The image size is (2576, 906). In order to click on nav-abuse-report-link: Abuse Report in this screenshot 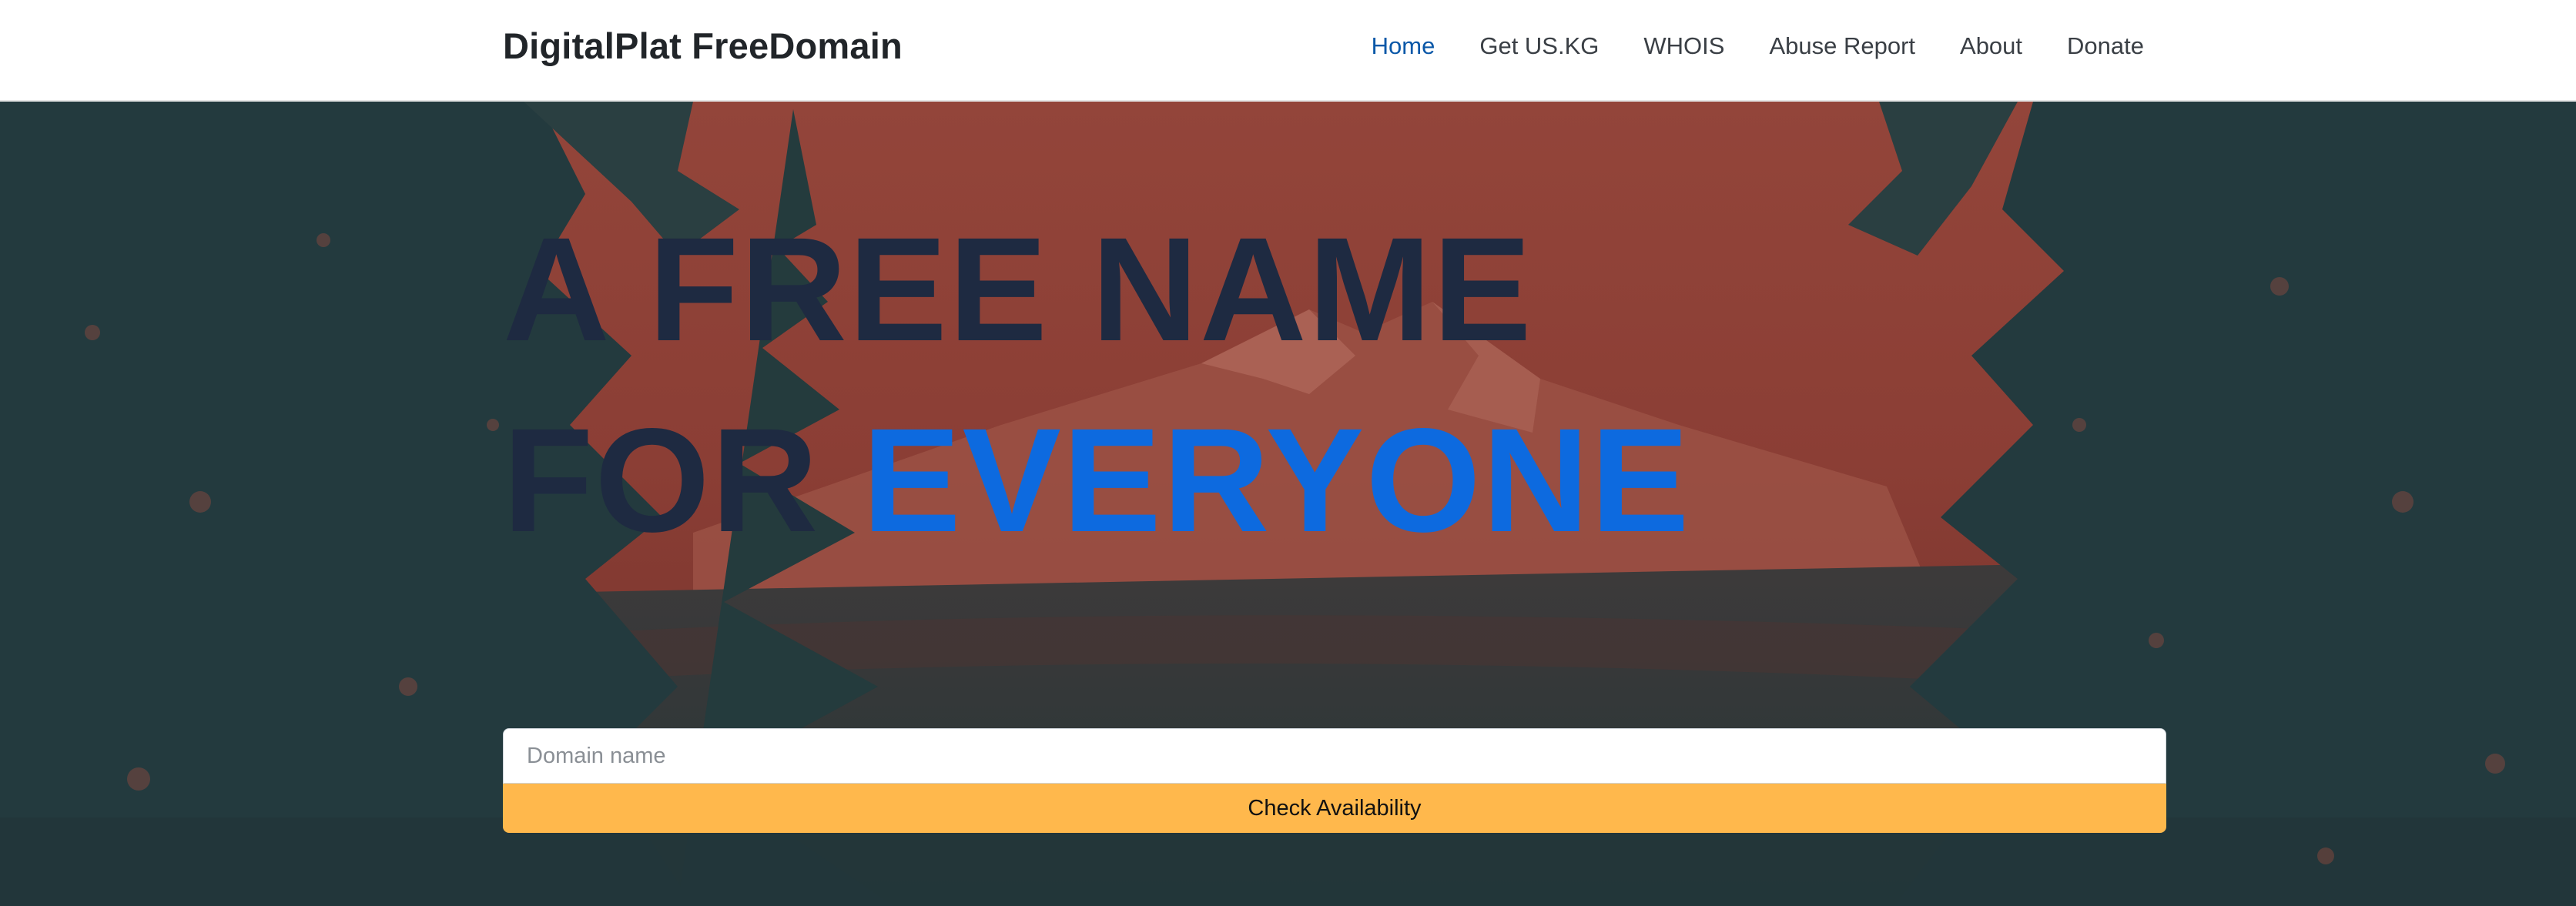, I will do `click(1842, 46)`.